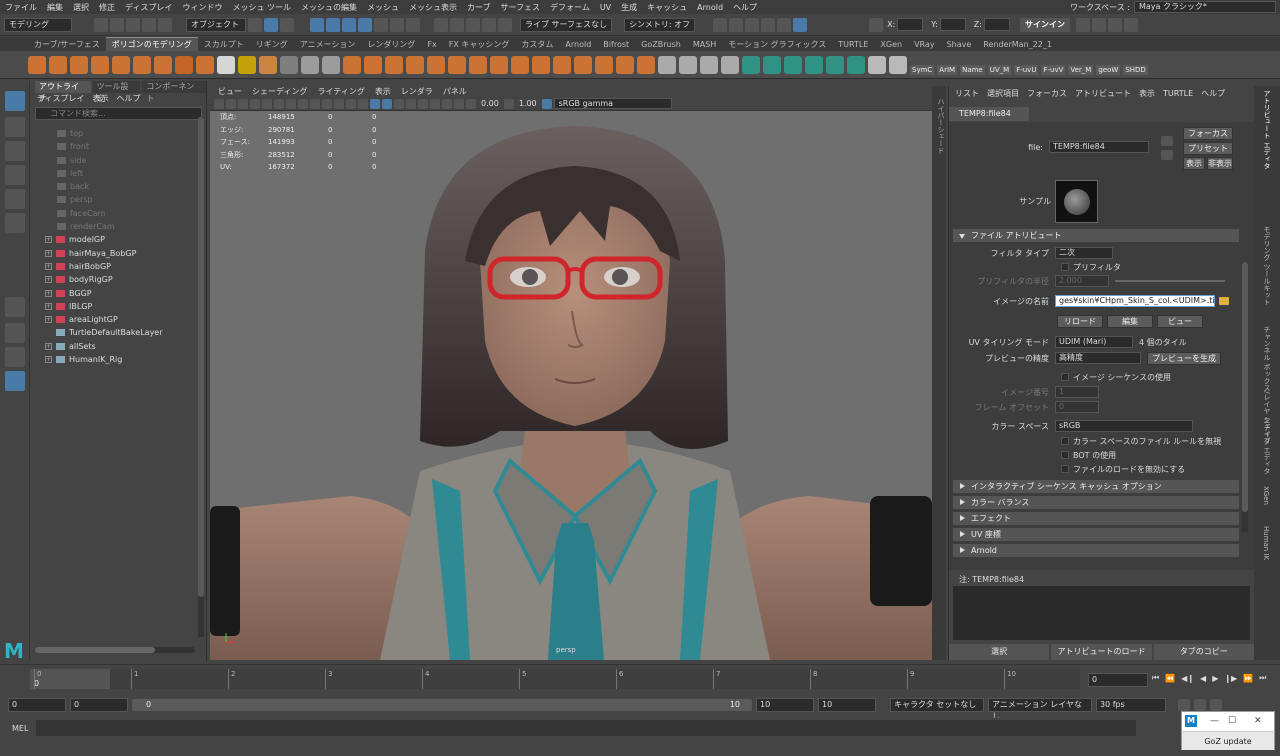 The height and width of the screenshot is (756, 1280). What do you see at coordinates (612, 103) in the screenshot?
I see `view-transform-dropdown: sRGB gamma` at bounding box center [612, 103].